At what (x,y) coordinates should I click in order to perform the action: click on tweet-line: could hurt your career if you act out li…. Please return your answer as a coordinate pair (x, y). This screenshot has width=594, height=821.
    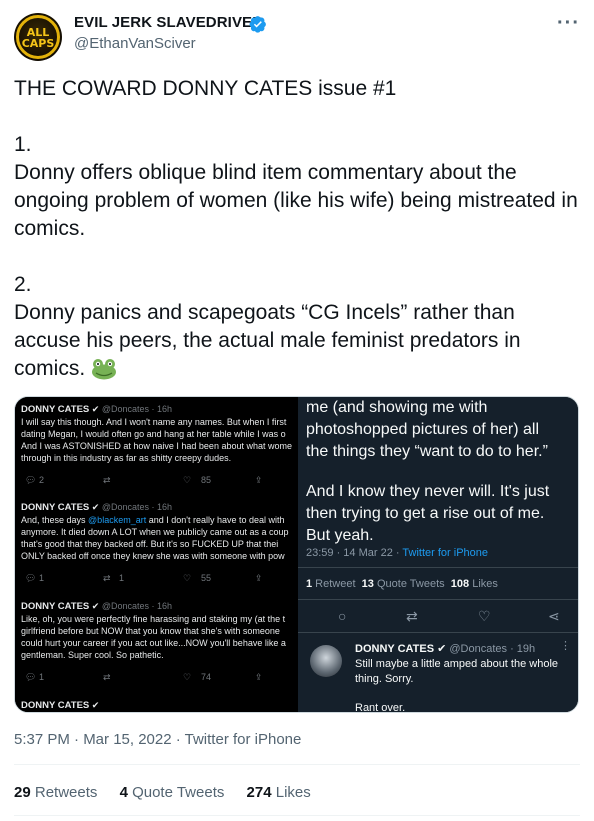
    Looking at the image, I should click on (153, 643).